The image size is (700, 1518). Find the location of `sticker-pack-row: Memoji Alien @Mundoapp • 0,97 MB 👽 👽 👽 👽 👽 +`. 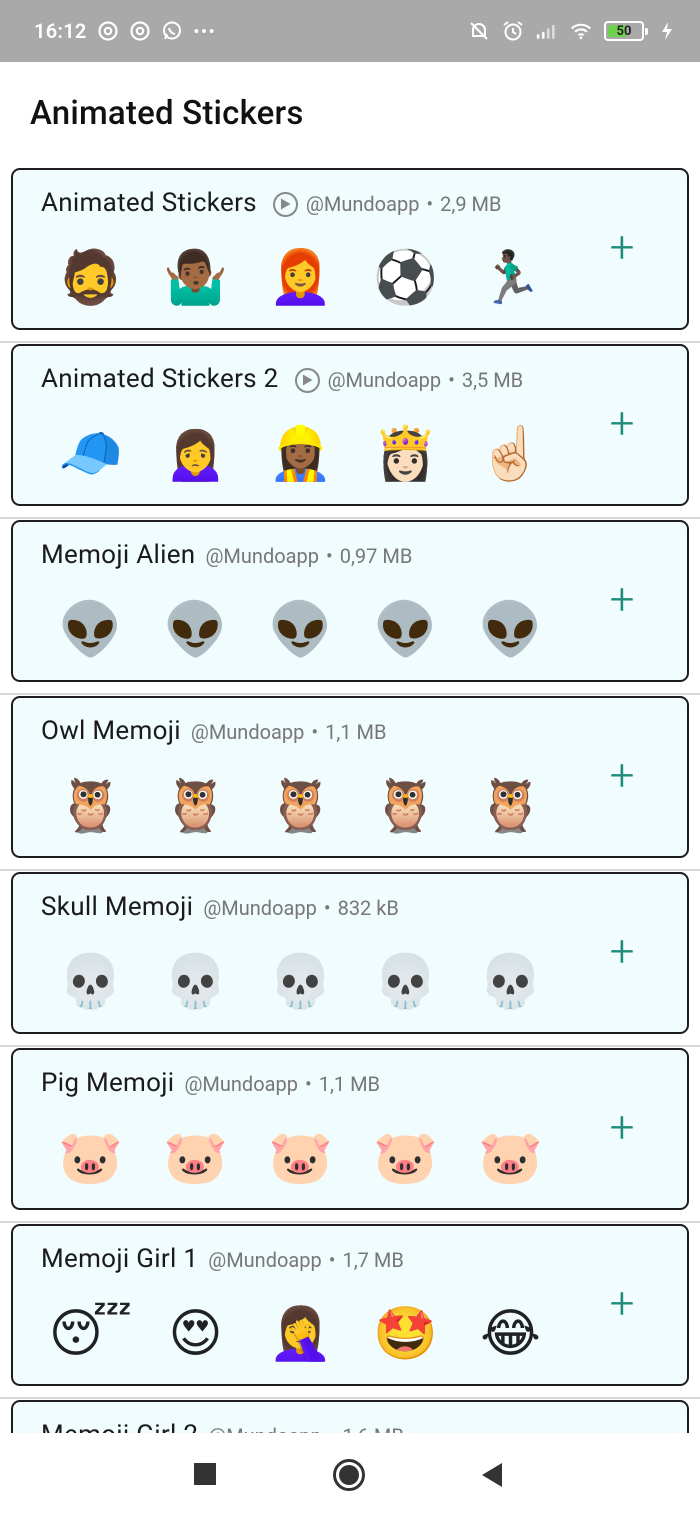

sticker-pack-row: Memoji Alien @Mundoapp • 0,97 MB 👽 👽 👽 👽 👽 + is located at coordinates (350, 607).